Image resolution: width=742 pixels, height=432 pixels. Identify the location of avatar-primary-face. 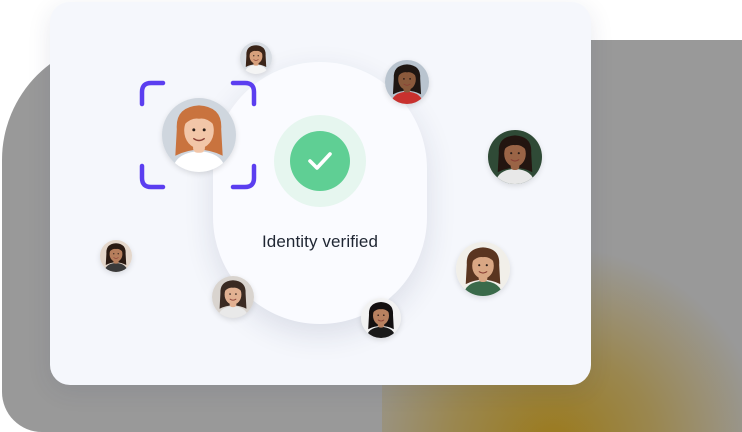
(199, 135).